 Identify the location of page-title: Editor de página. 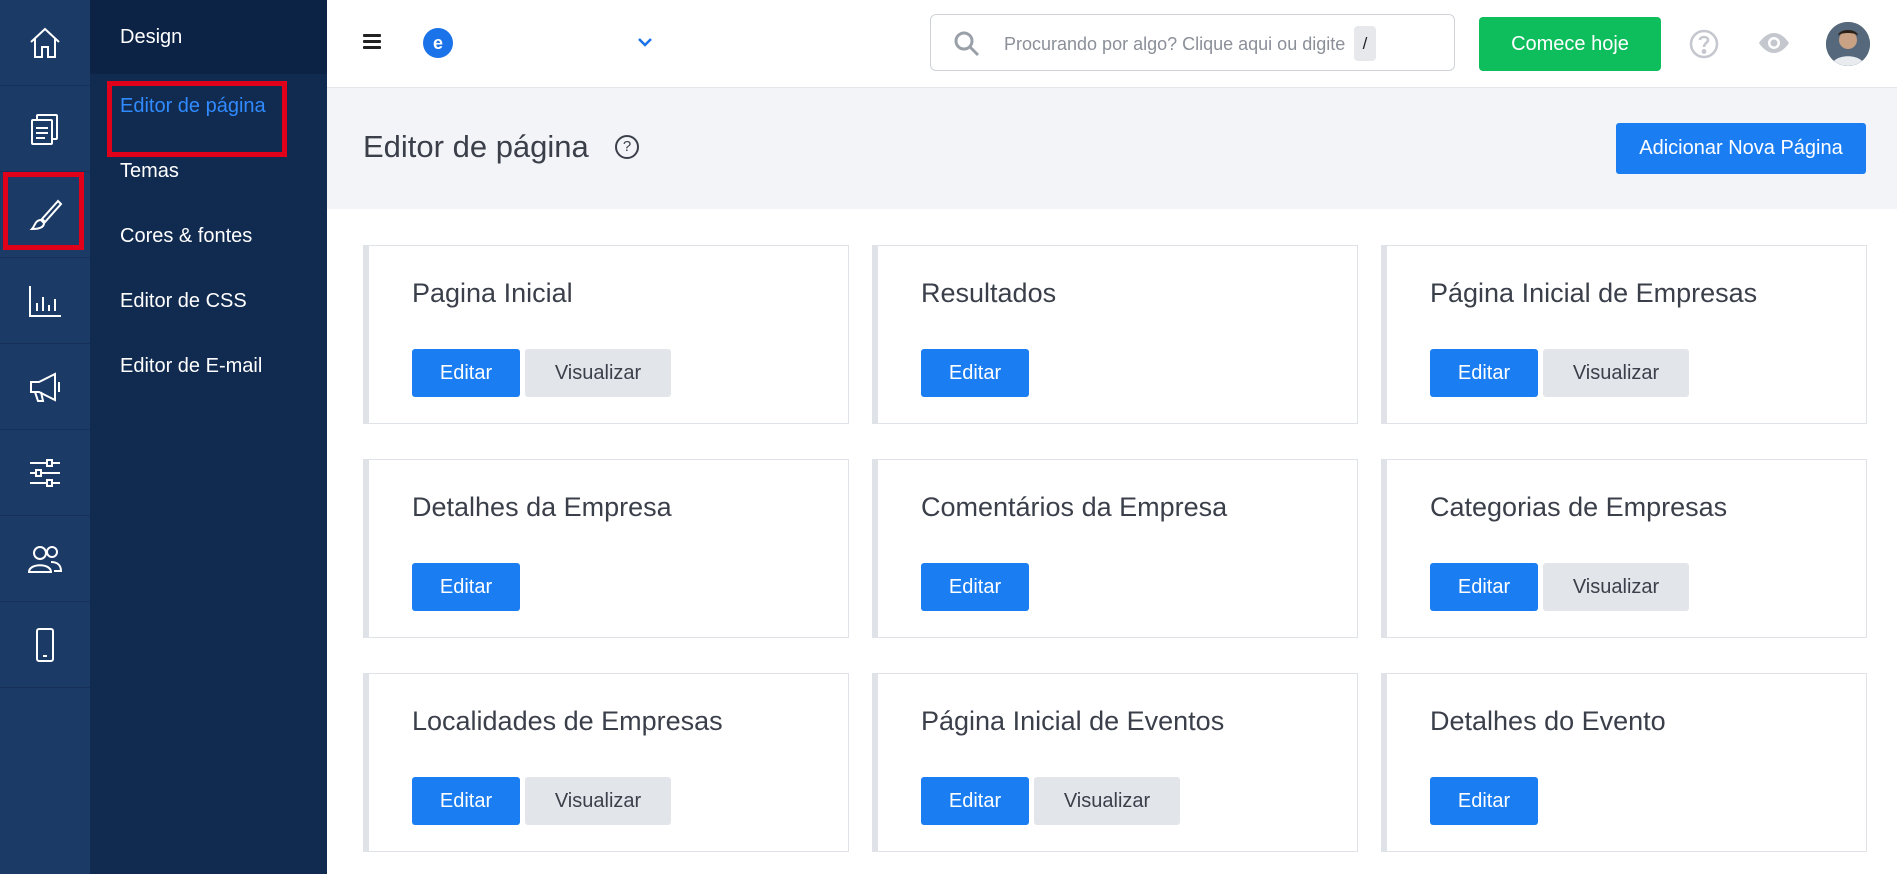
(476, 146).